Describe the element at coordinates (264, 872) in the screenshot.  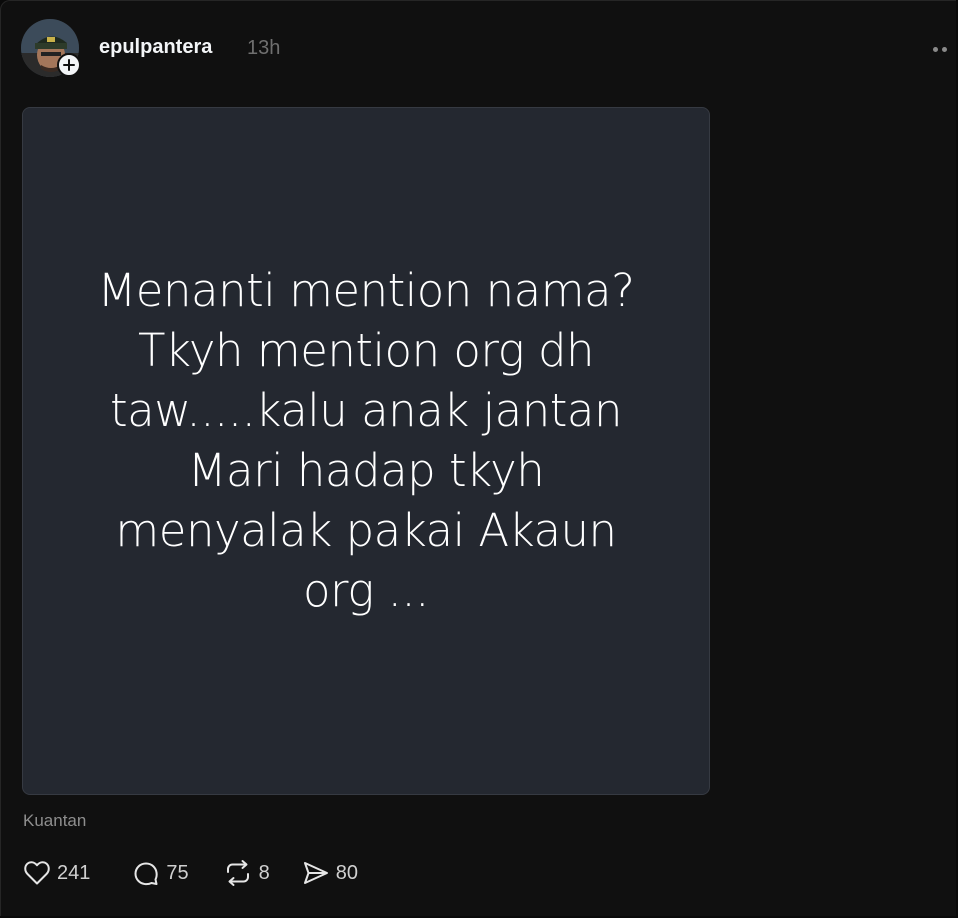
I see `repost-count: 8` at that location.